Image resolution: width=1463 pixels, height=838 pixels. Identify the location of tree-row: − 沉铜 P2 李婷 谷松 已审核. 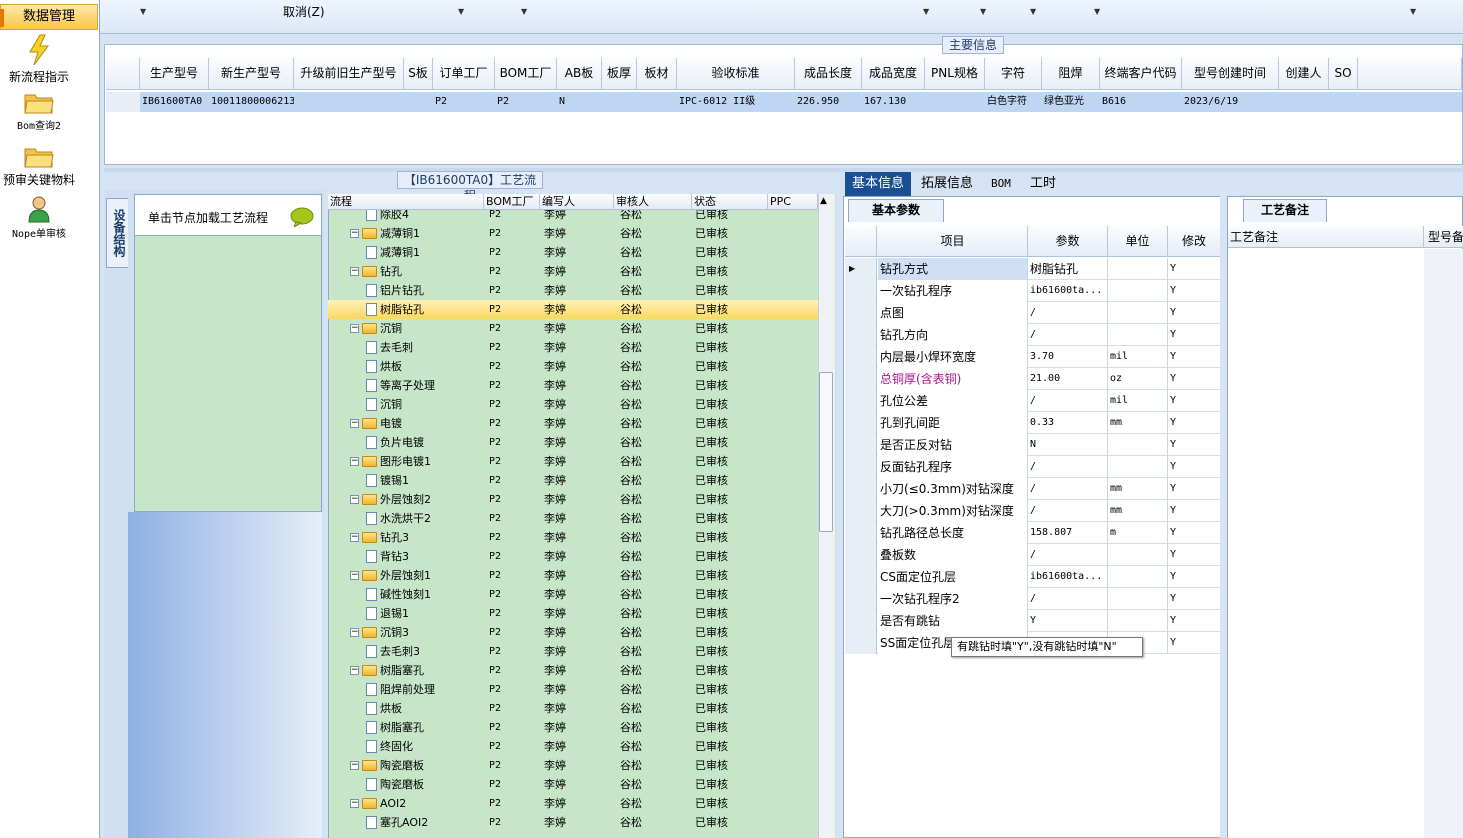
(573, 328).